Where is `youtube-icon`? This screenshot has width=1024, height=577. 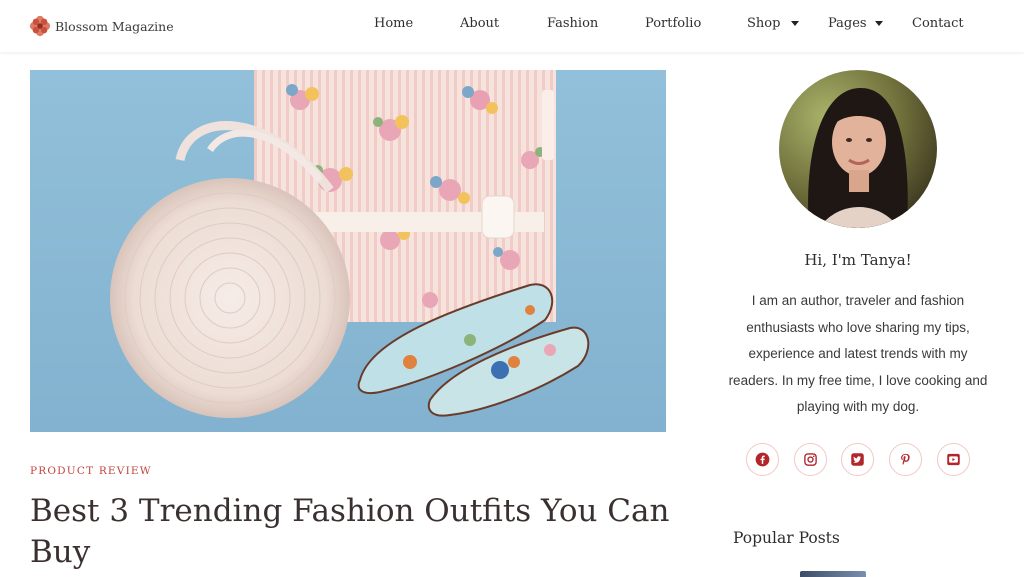
youtube-icon is located at coordinates (953, 459).